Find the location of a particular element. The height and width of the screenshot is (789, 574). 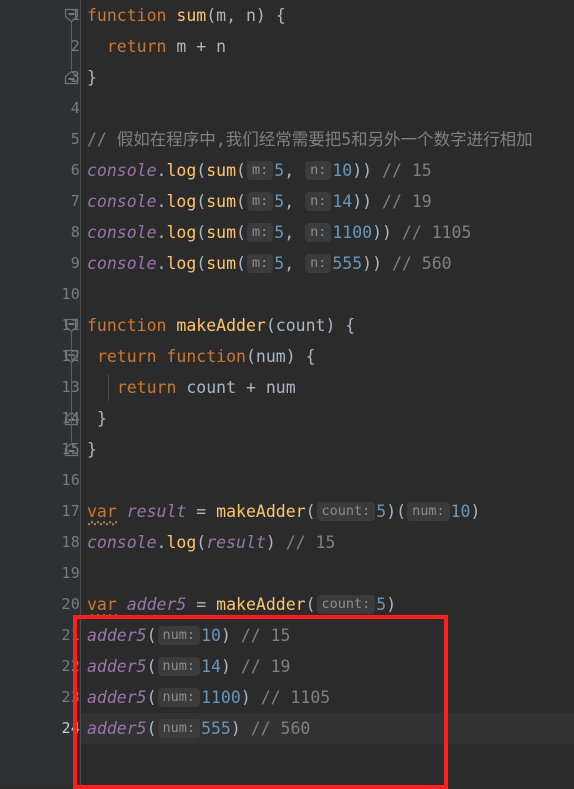

code-line: return count + num is located at coordinates (327, 387).